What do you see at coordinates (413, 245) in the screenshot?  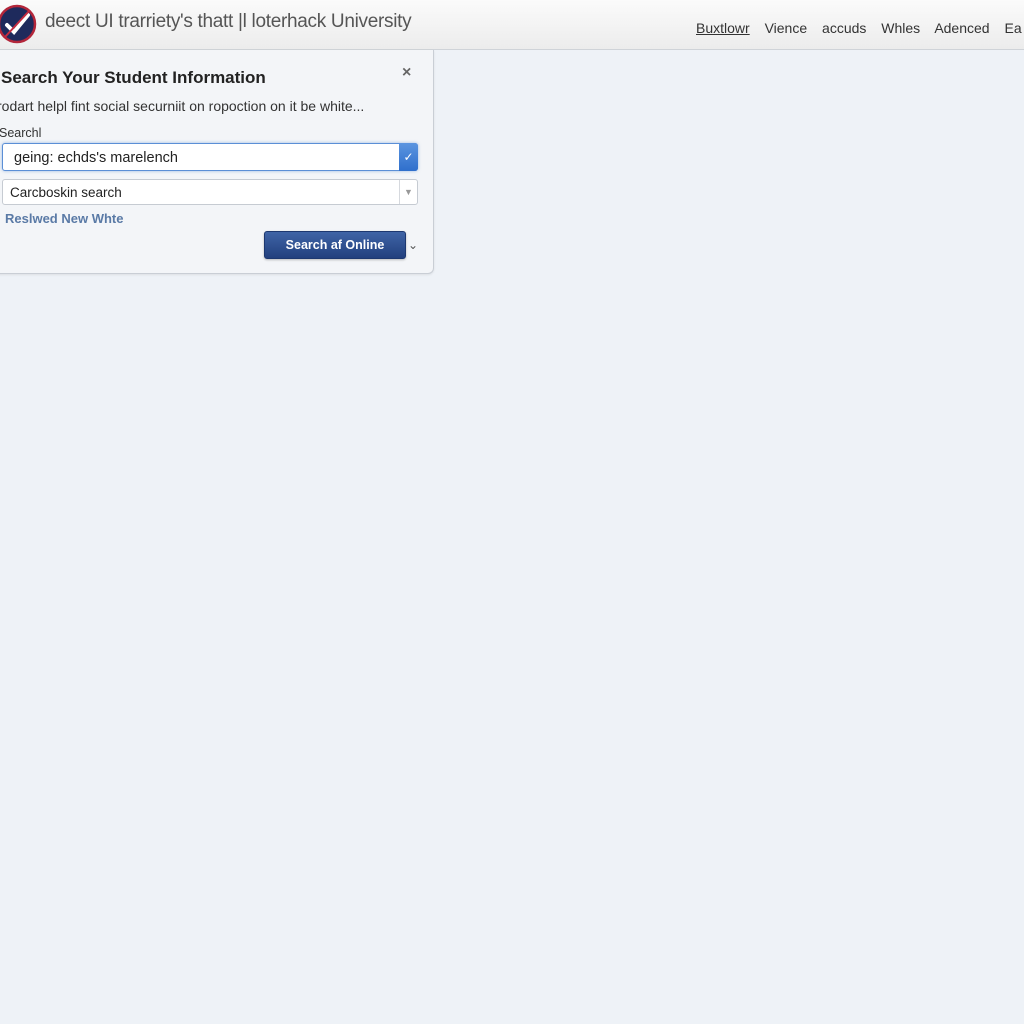 I see `expand-chevron-icon: ⌄` at bounding box center [413, 245].